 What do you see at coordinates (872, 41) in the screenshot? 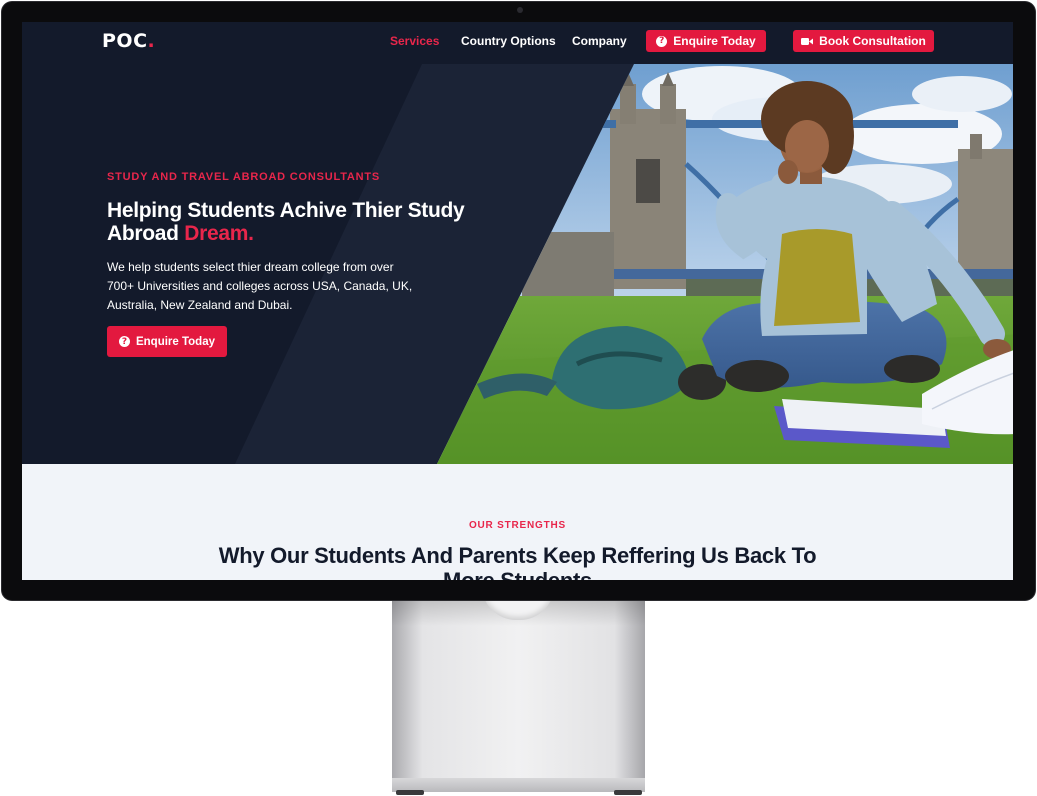
I see `book-consultation-label: Book Consultation` at bounding box center [872, 41].